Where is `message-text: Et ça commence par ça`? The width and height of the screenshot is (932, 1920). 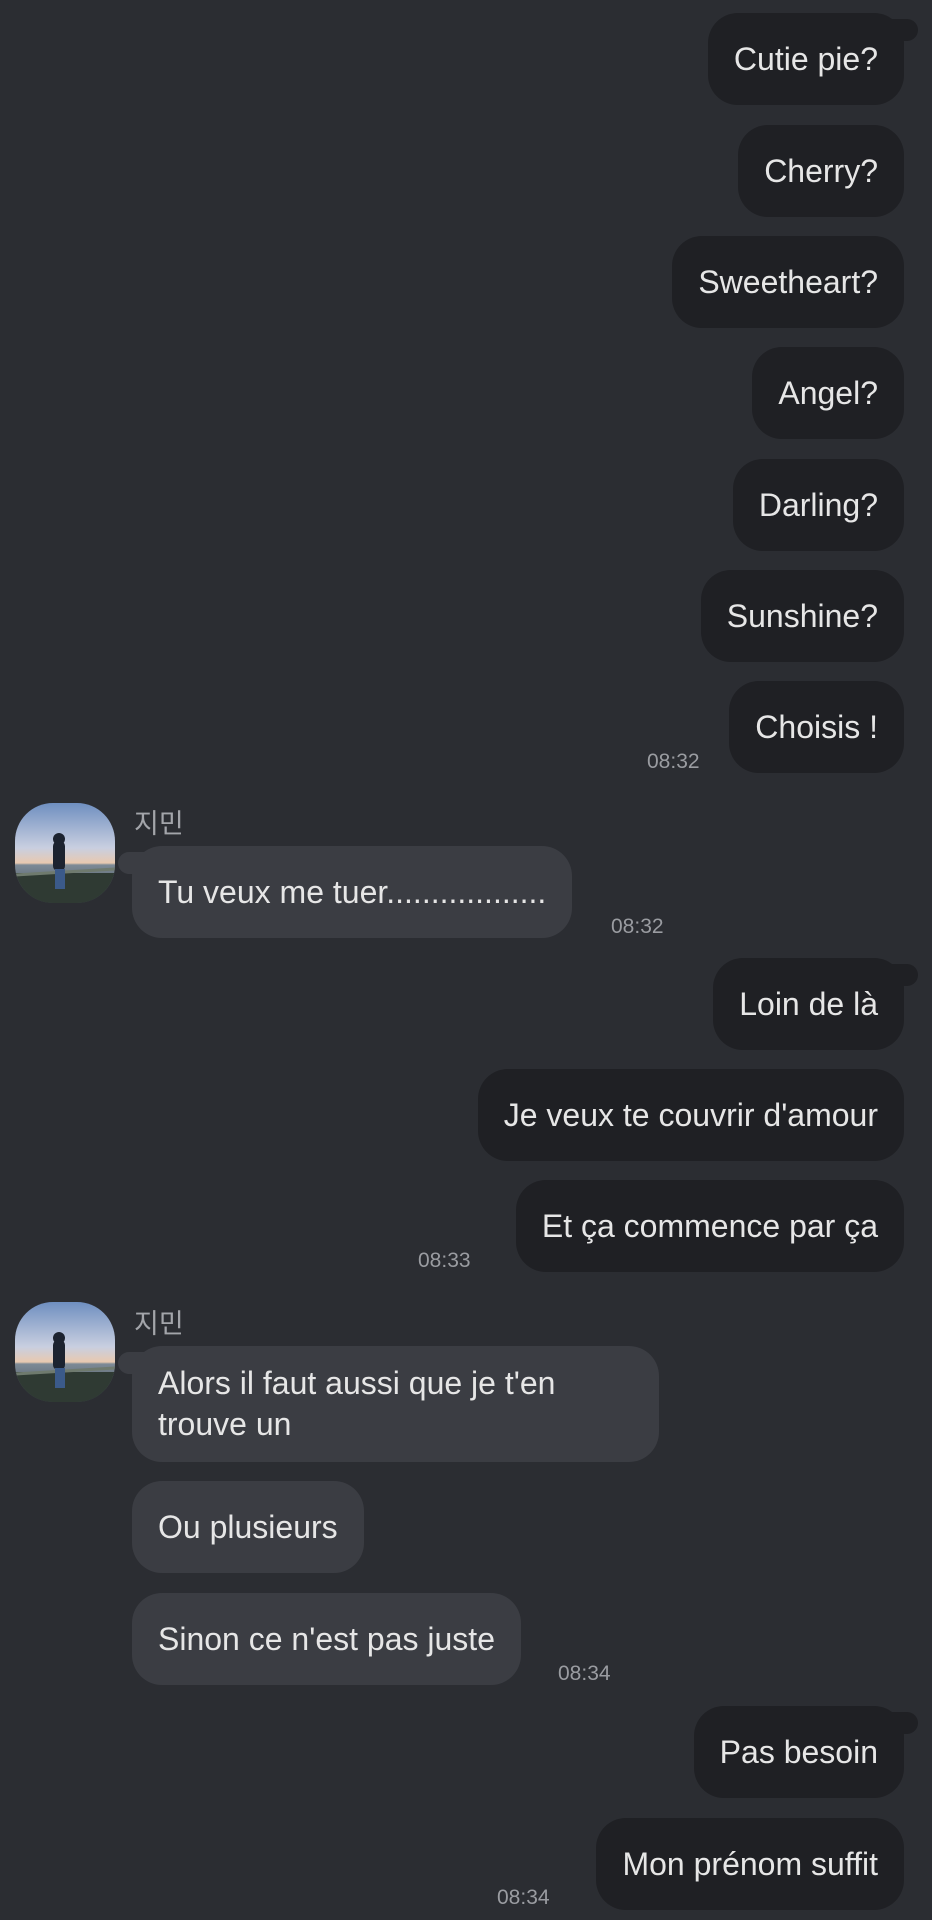
message-text: Et ça commence par ça is located at coordinates (709, 1225).